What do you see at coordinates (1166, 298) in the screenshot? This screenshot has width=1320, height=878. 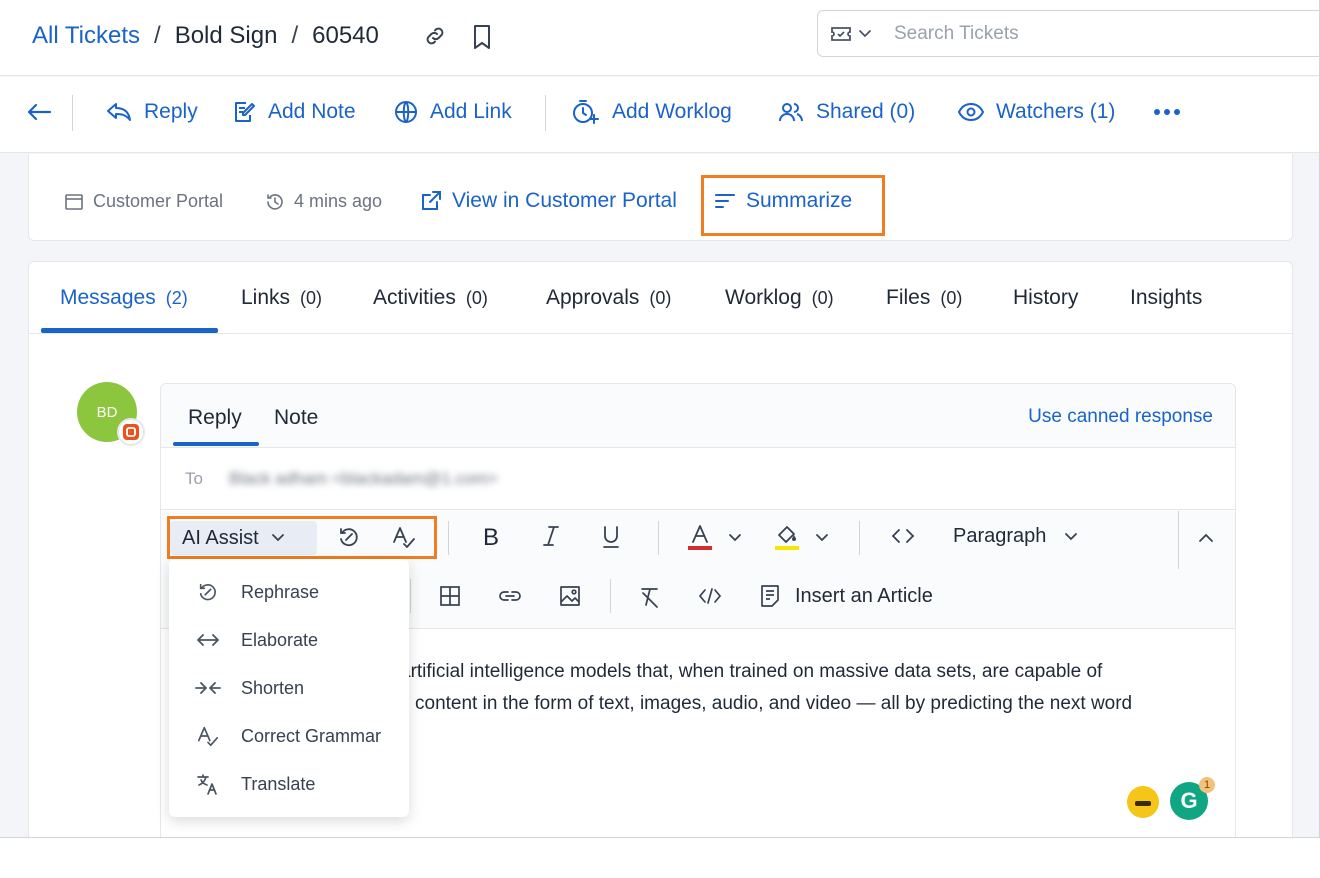 I see `tab-insights: Insights` at bounding box center [1166, 298].